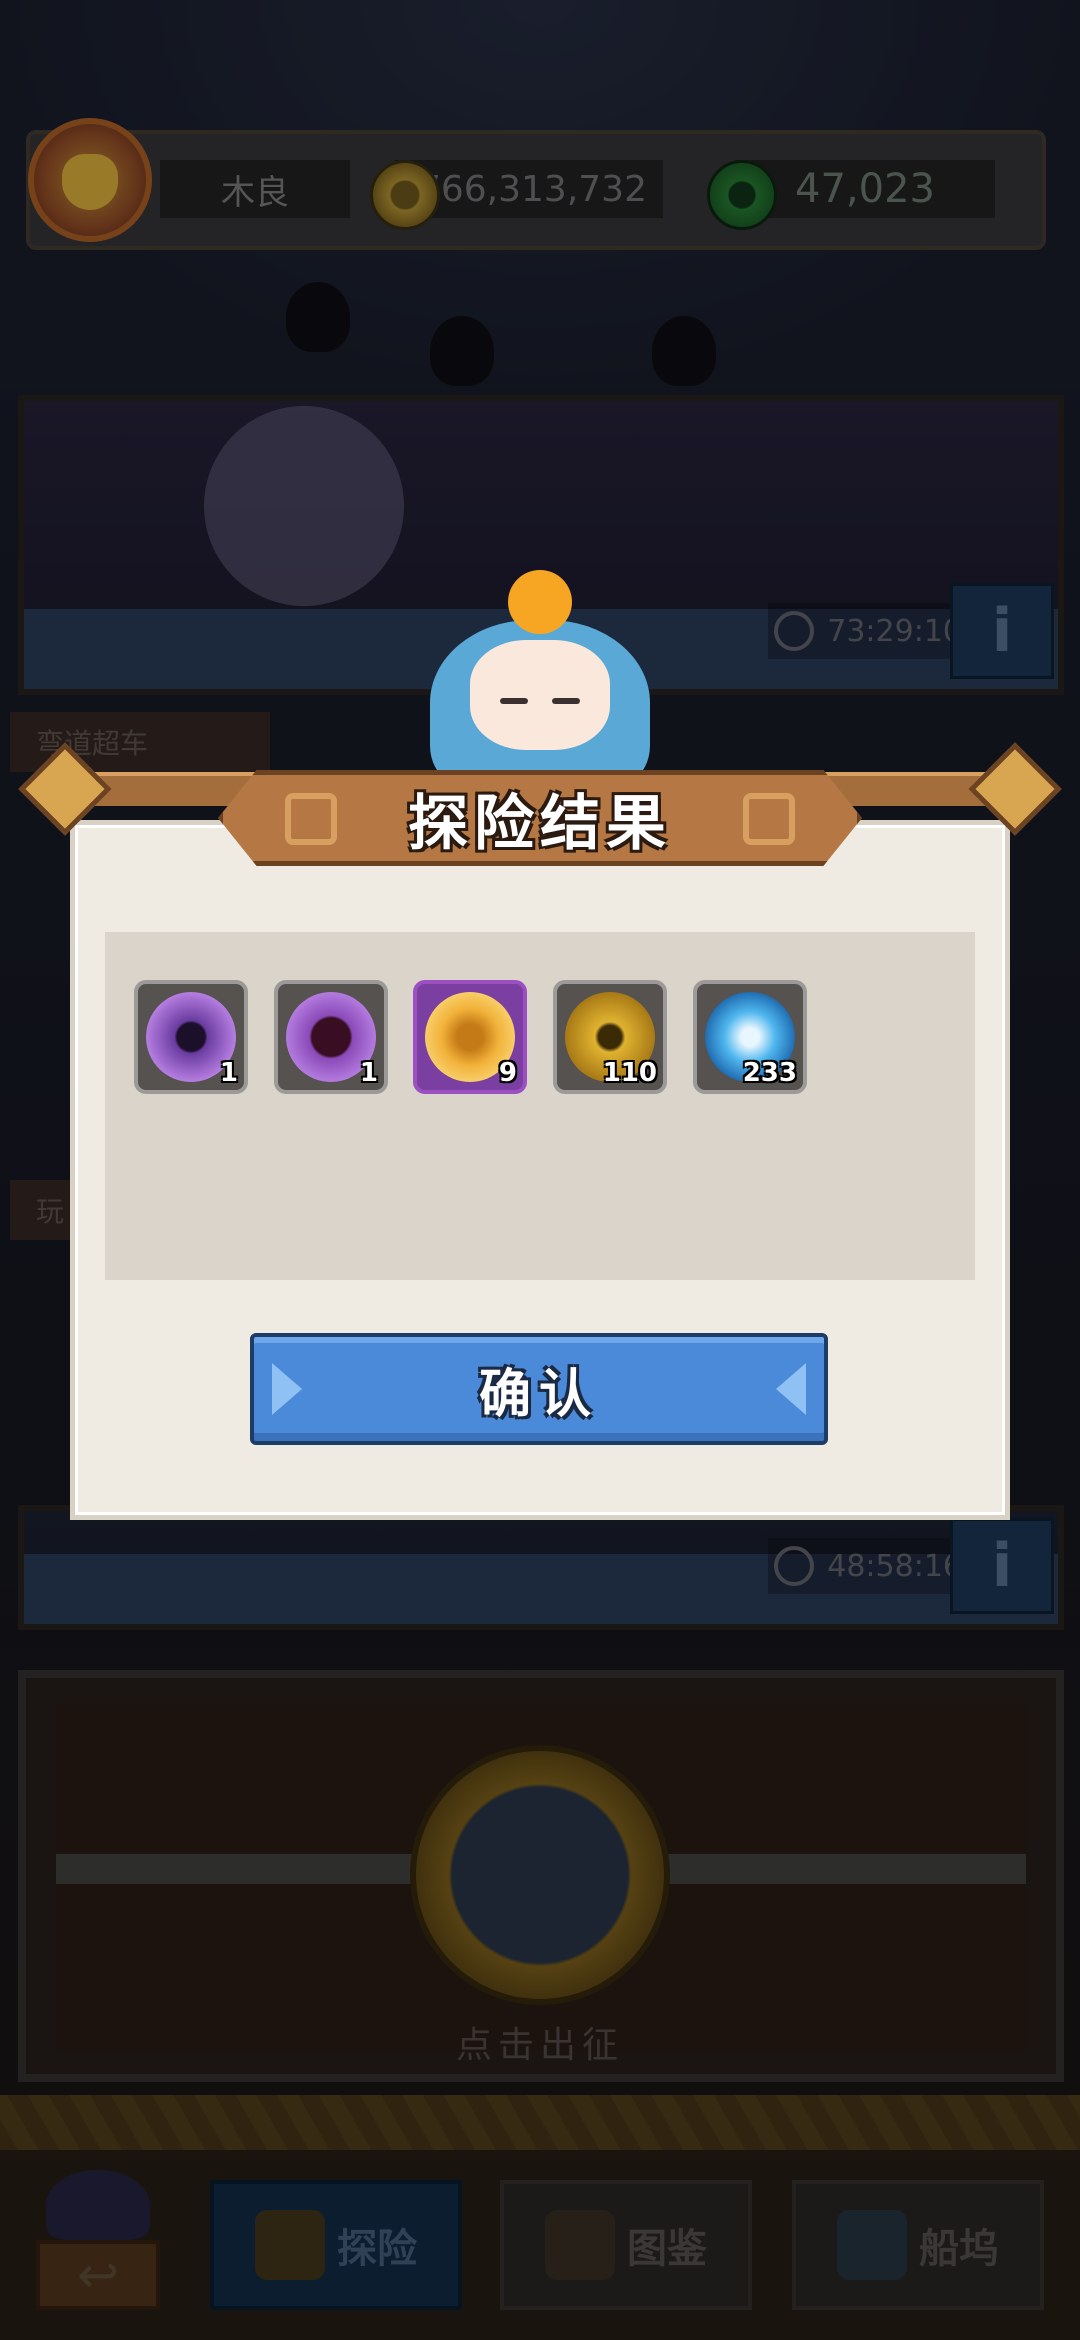  What do you see at coordinates (610, 1037) in the screenshot?
I see `reward-item: 110` at bounding box center [610, 1037].